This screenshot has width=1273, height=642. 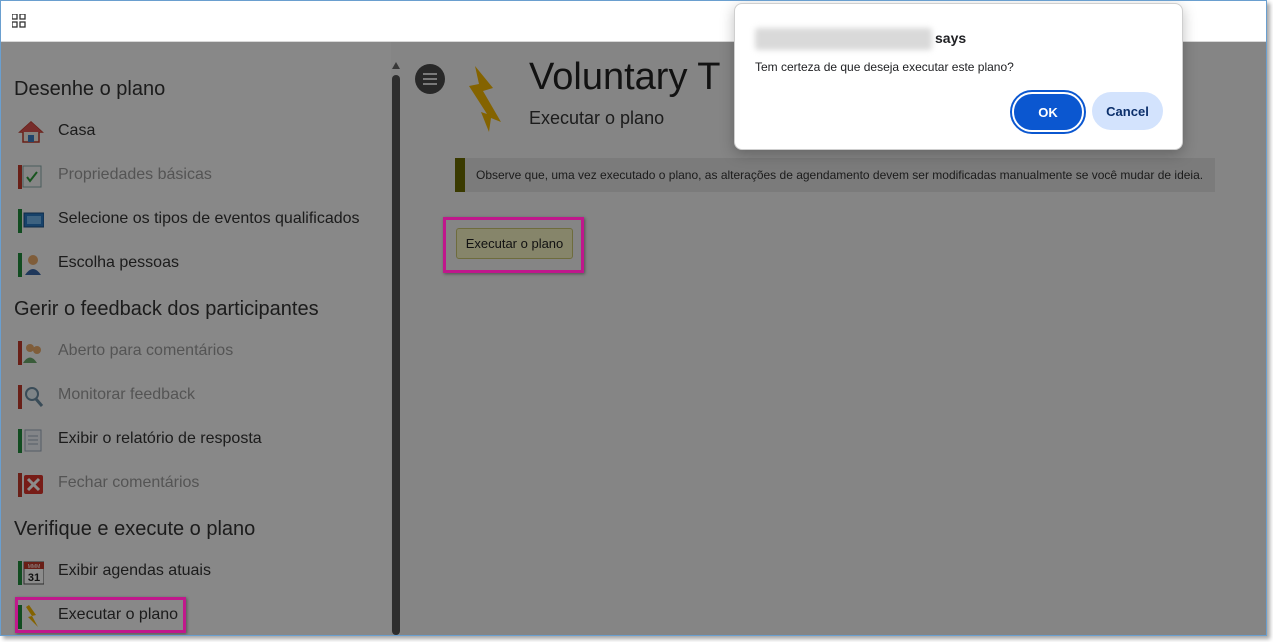 What do you see at coordinates (19, 21) in the screenshot?
I see `app-grid-icon` at bounding box center [19, 21].